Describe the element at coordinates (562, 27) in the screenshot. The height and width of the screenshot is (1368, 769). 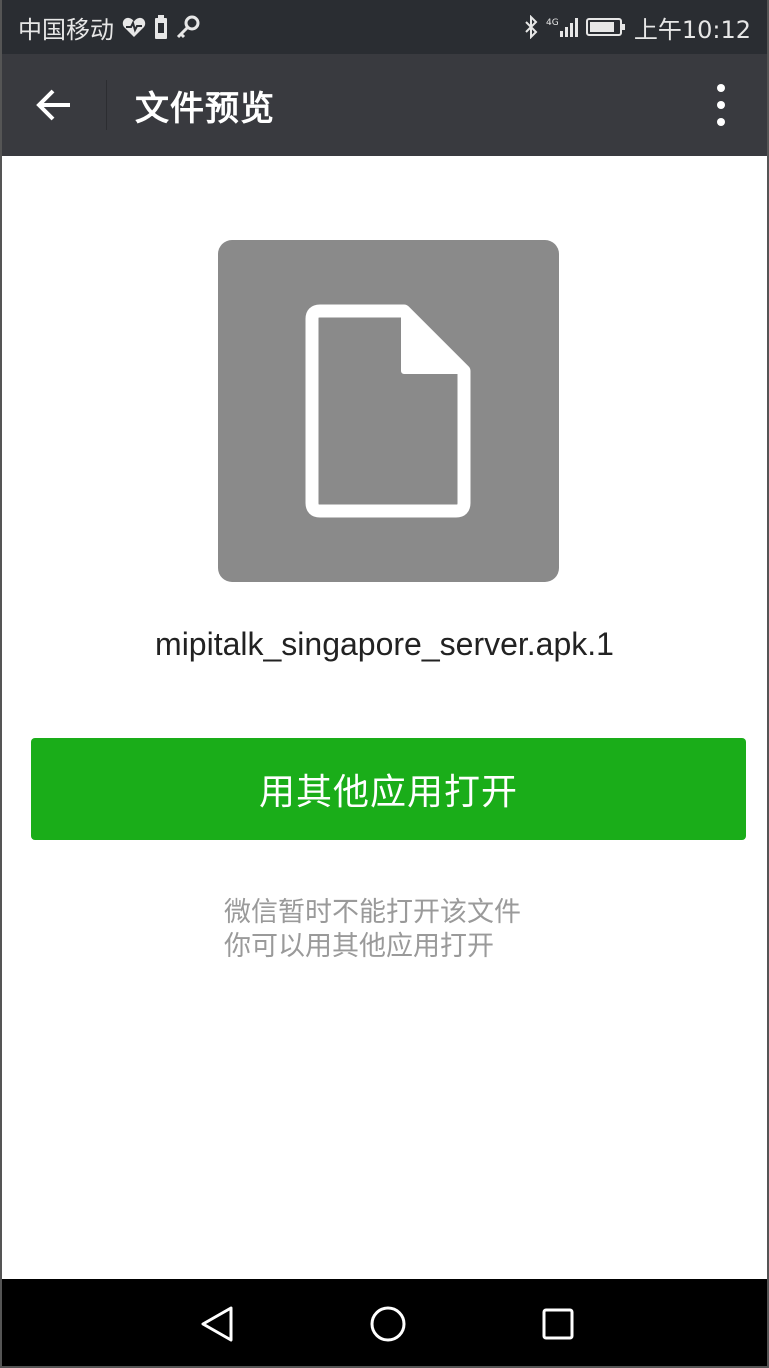
I see `signal-icon: 4G` at that location.